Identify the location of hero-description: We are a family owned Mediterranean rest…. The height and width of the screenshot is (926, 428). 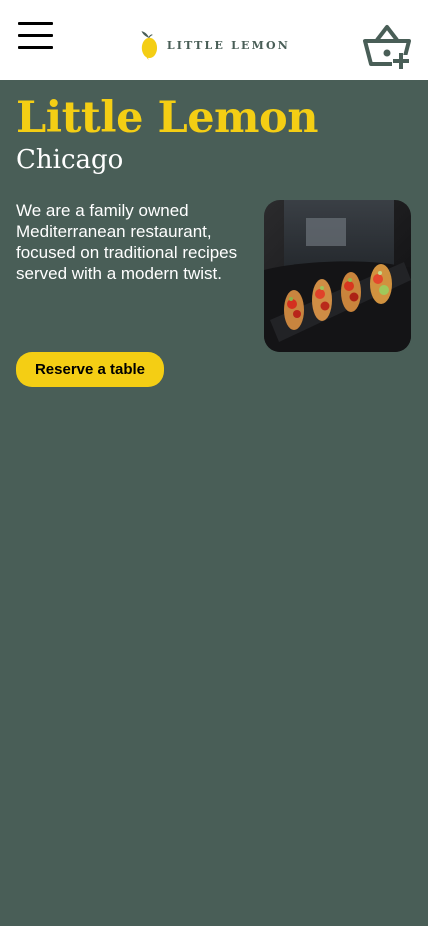
(127, 242).